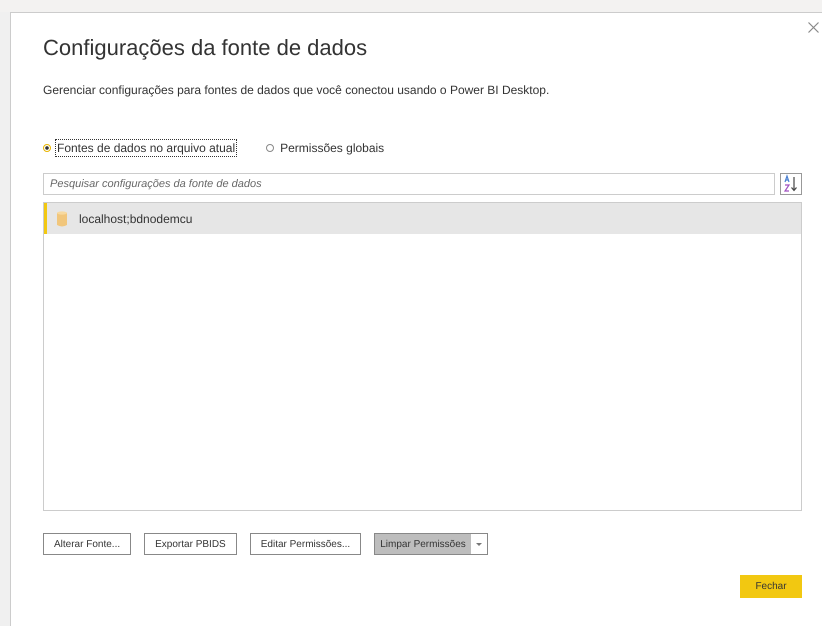 The width and height of the screenshot is (822, 626). Describe the element at coordinates (771, 586) in the screenshot. I see `close-button: Fechar` at that location.